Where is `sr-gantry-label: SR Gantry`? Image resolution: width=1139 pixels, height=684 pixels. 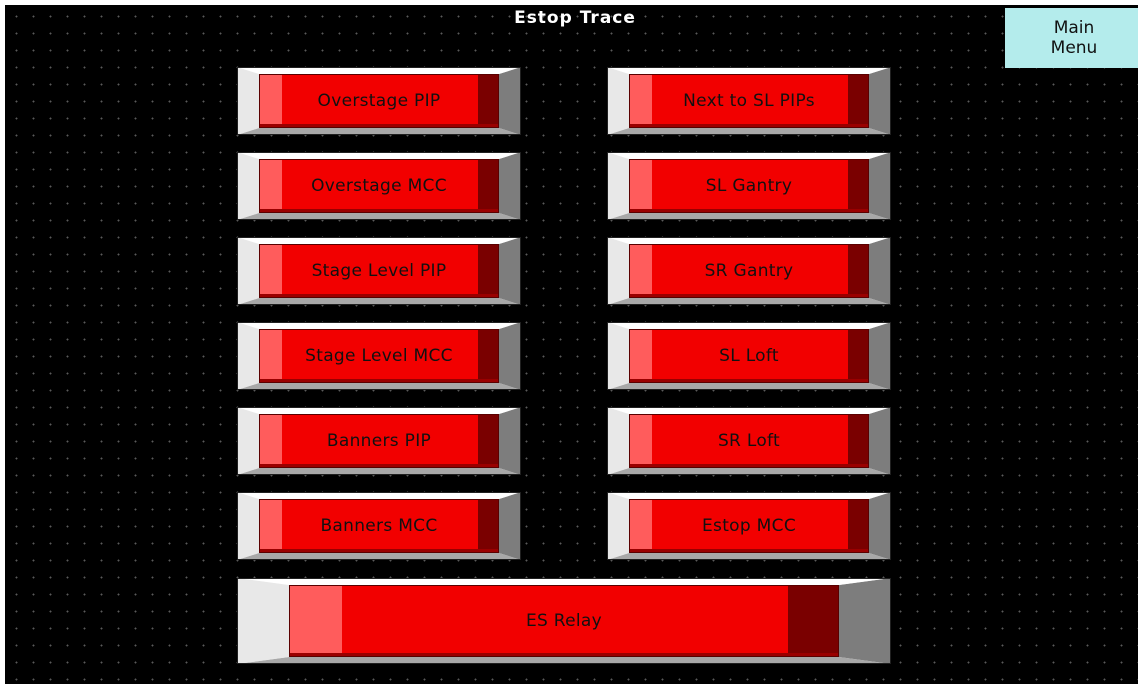 sr-gantry-label: SR Gantry is located at coordinates (749, 271).